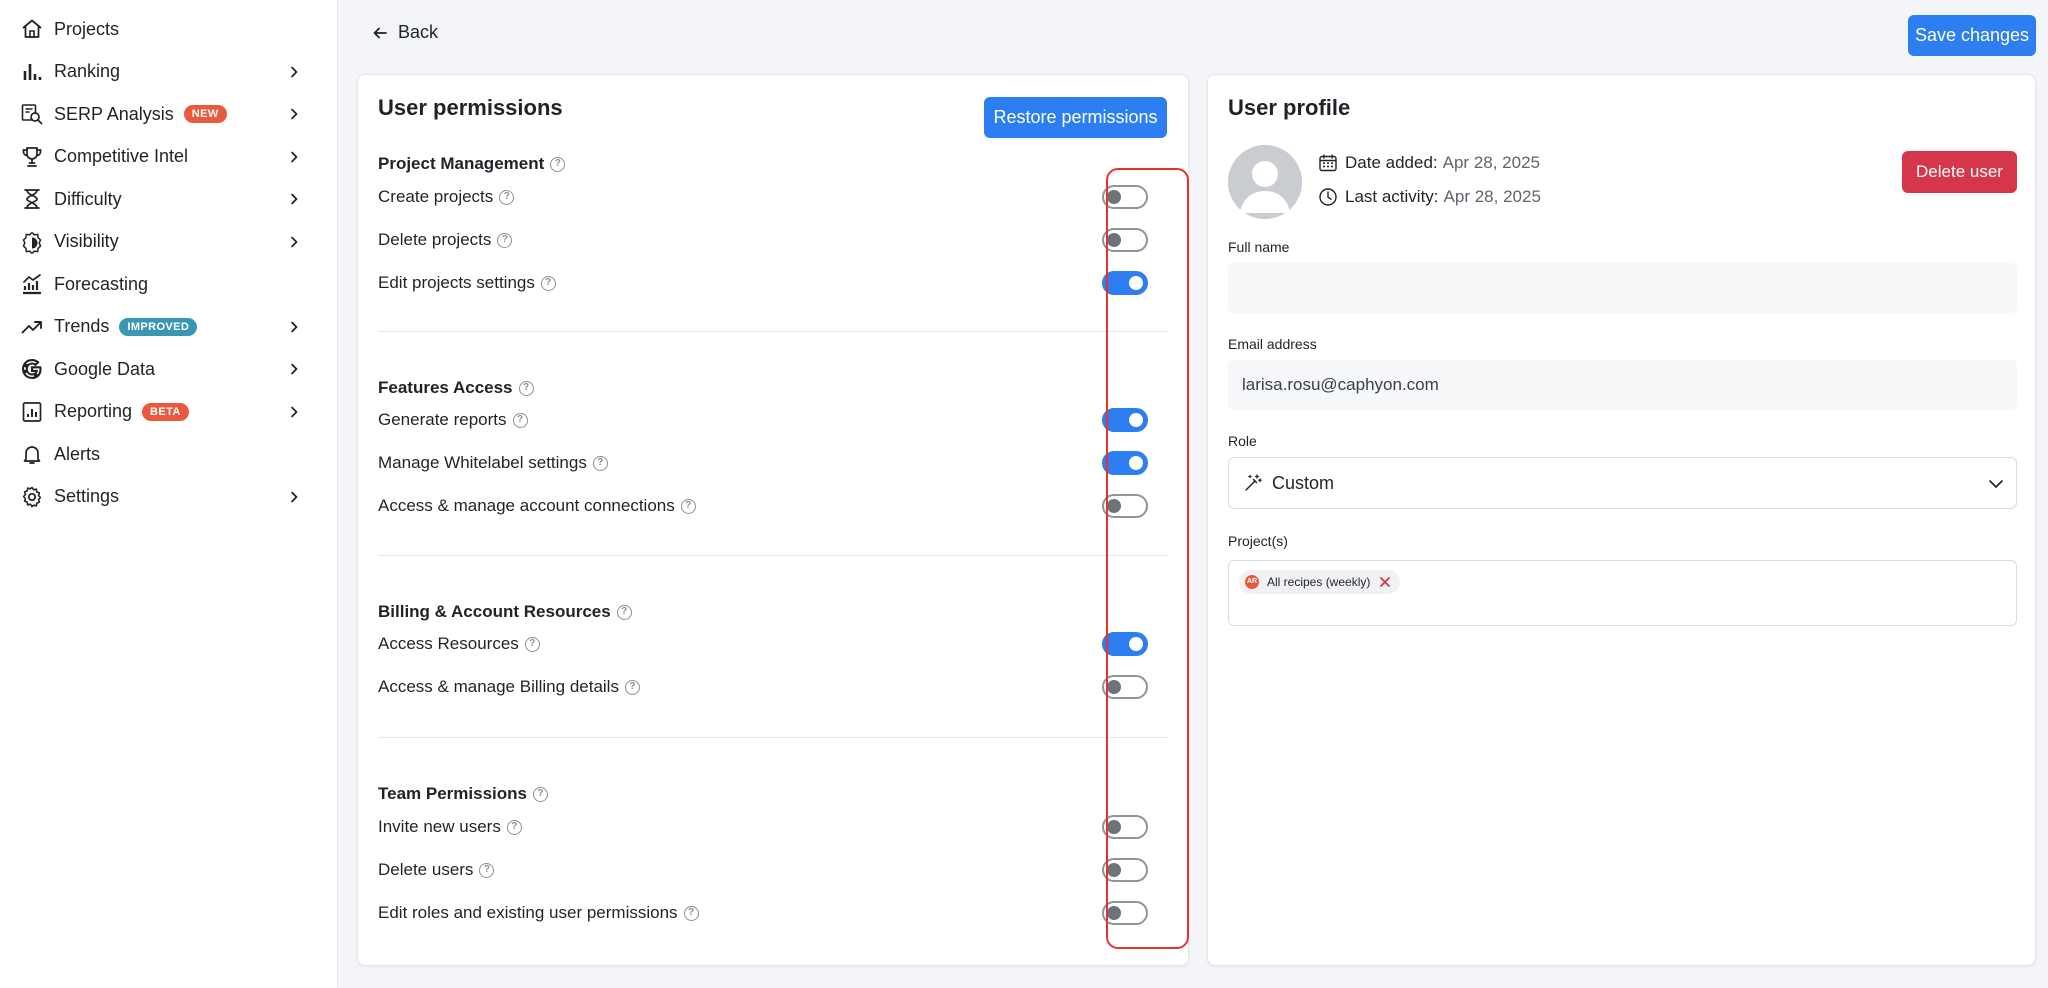 Image resolution: width=2048 pixels, height=988 pixels. Describe the element at coordinates (32, 242) in the screenshot. I see `visibility-icon` at that location.